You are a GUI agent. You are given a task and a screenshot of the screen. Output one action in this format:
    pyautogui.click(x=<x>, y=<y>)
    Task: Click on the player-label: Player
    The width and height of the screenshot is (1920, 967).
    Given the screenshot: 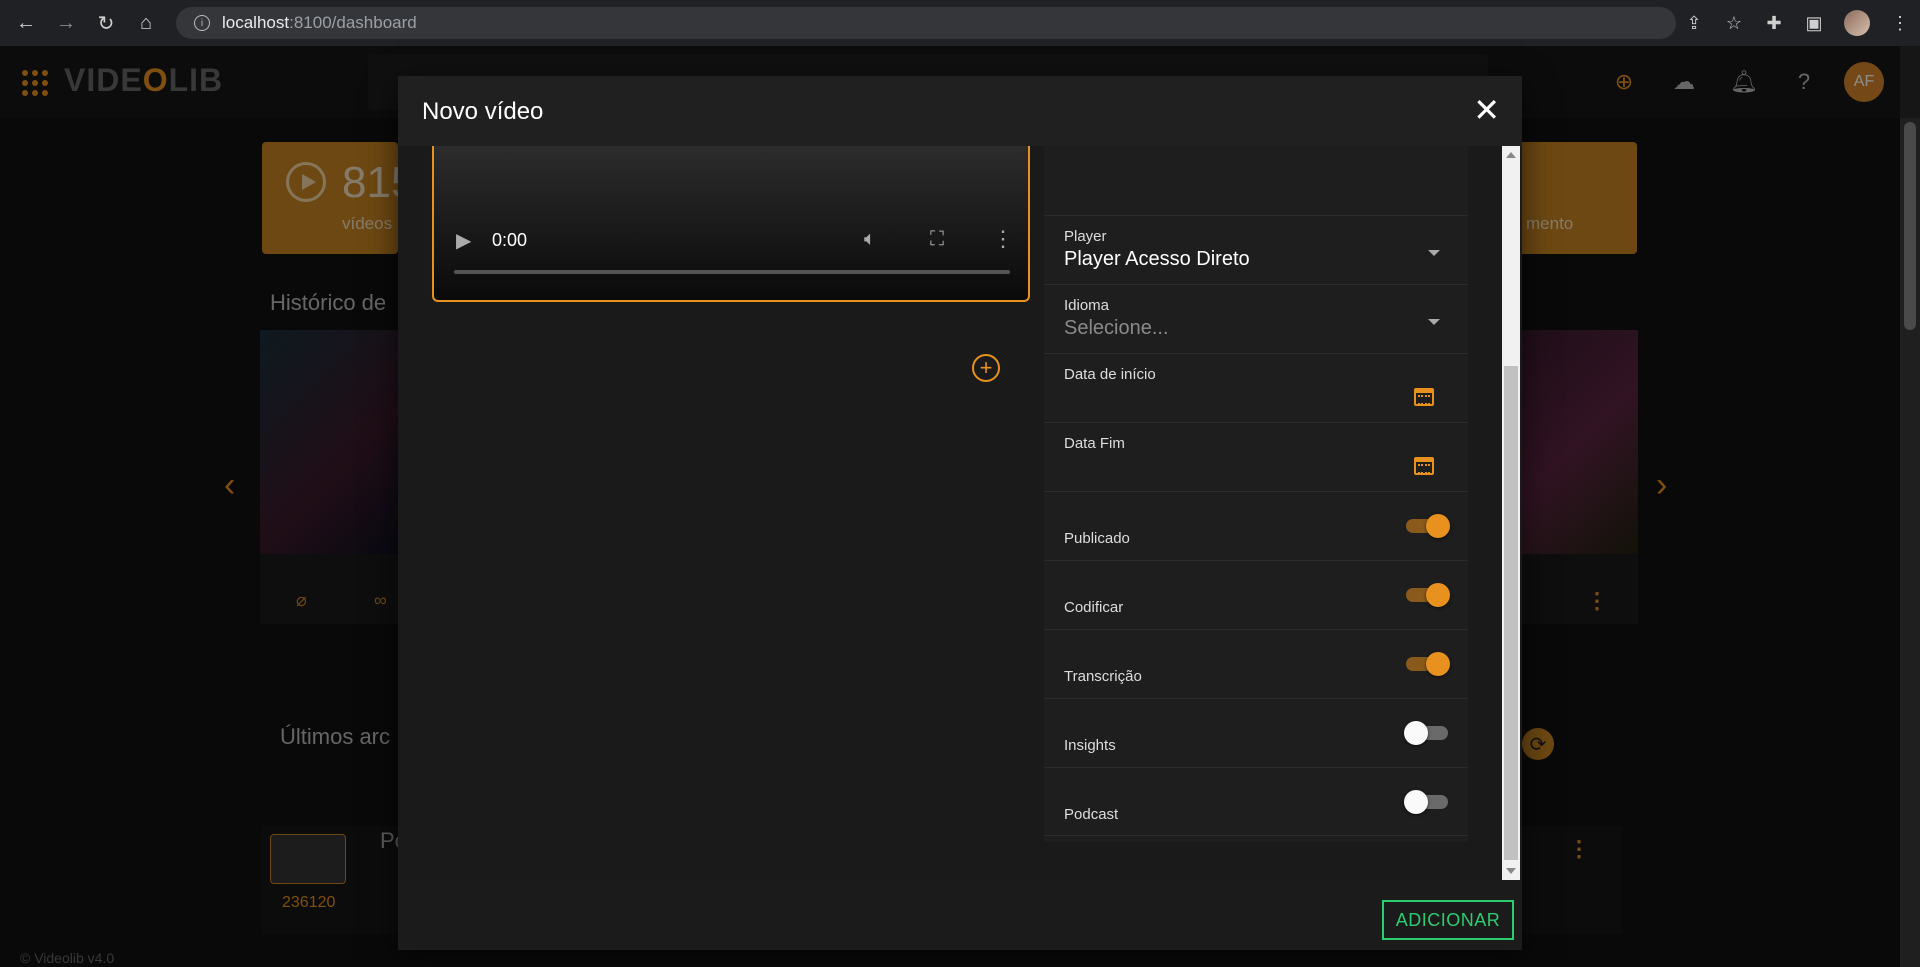 What is the action you would take?
    pyautogui.click(x=1085, y=236)
    